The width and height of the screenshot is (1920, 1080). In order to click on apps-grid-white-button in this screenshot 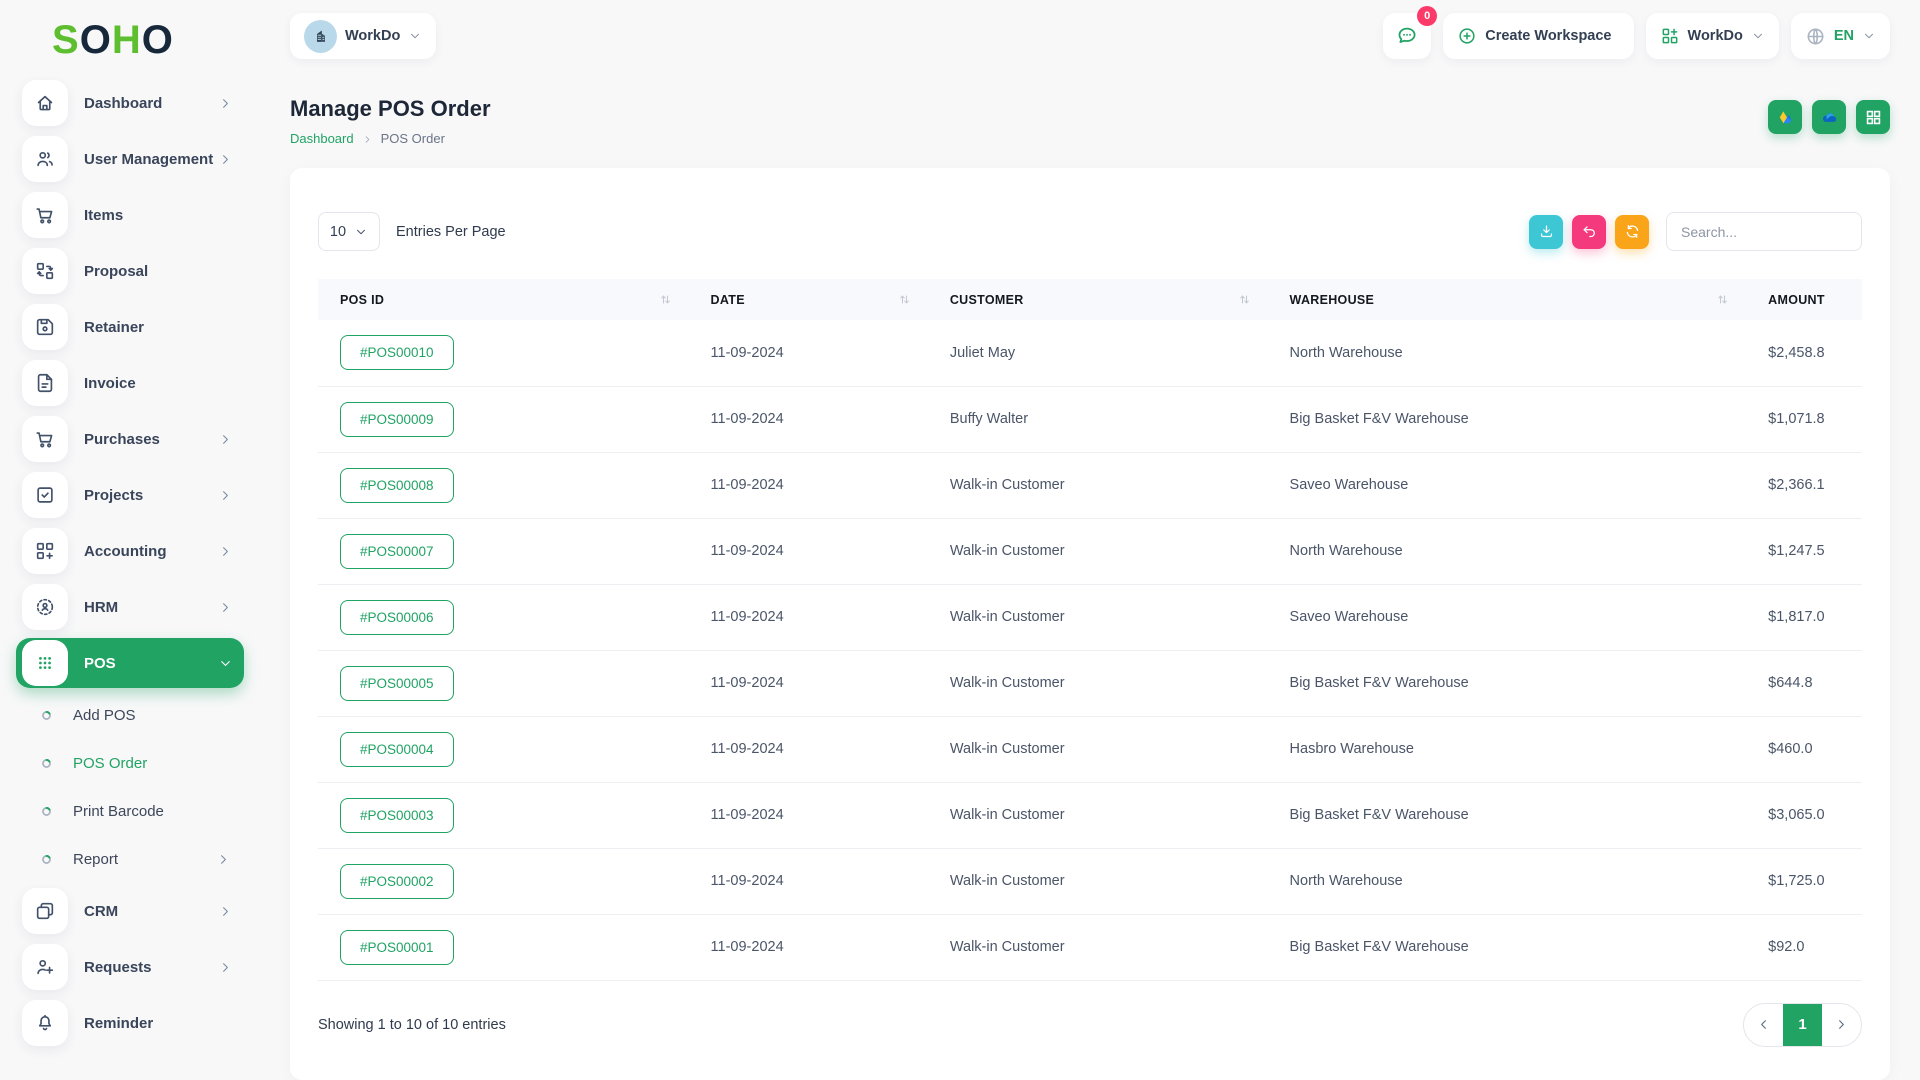, I will do `click(1873, 117)`.